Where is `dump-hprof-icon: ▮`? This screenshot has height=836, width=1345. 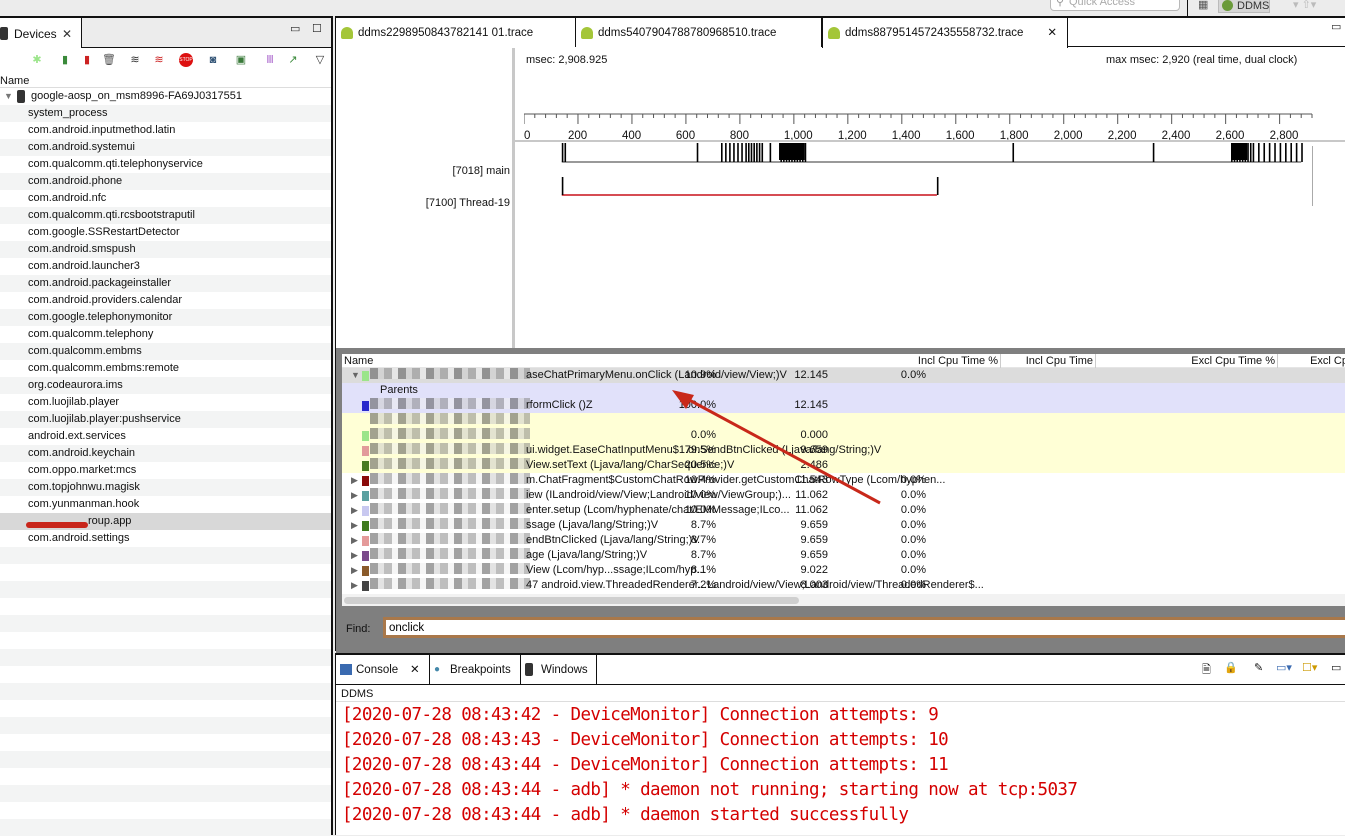
dump-hprof-icon: ▮ is located at coordinates (87, 60).